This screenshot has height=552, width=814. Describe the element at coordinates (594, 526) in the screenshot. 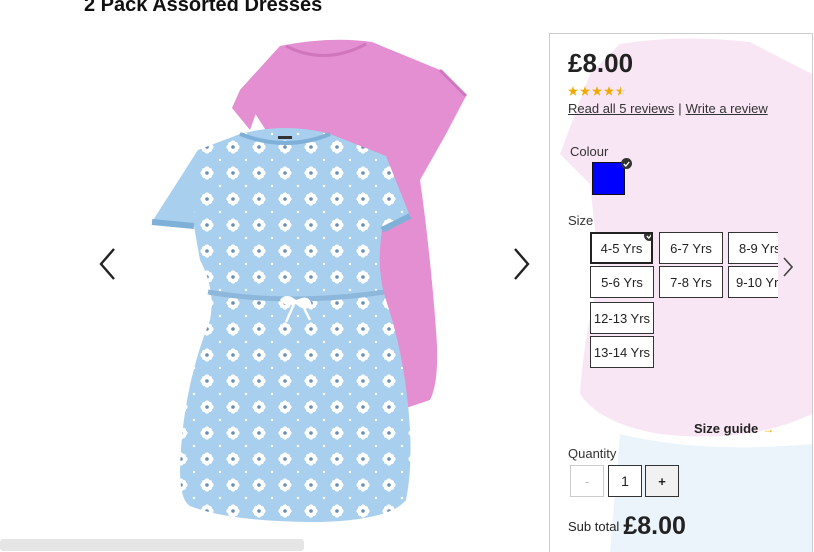

I see `subtotal-label: Sub total` at that location.